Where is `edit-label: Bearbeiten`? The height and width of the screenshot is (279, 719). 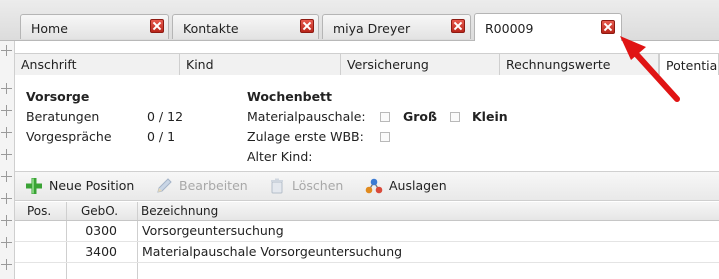
edit-label: Bearbeiten is located at coordinates (213, 185).